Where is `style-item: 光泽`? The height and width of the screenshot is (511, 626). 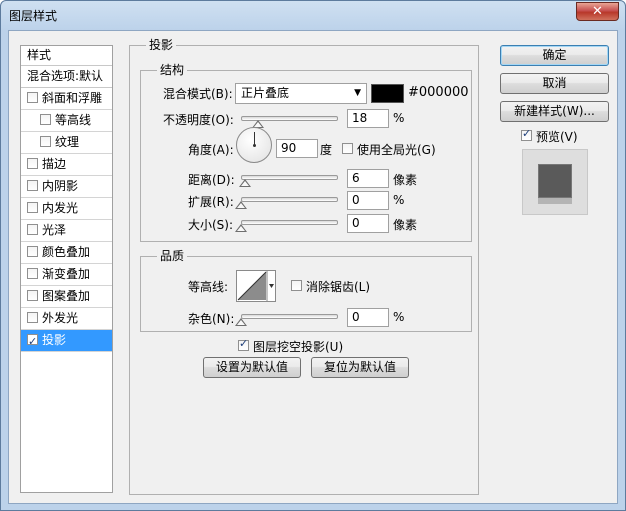 style-item: 光泽 is located at coordinates (66, 231).